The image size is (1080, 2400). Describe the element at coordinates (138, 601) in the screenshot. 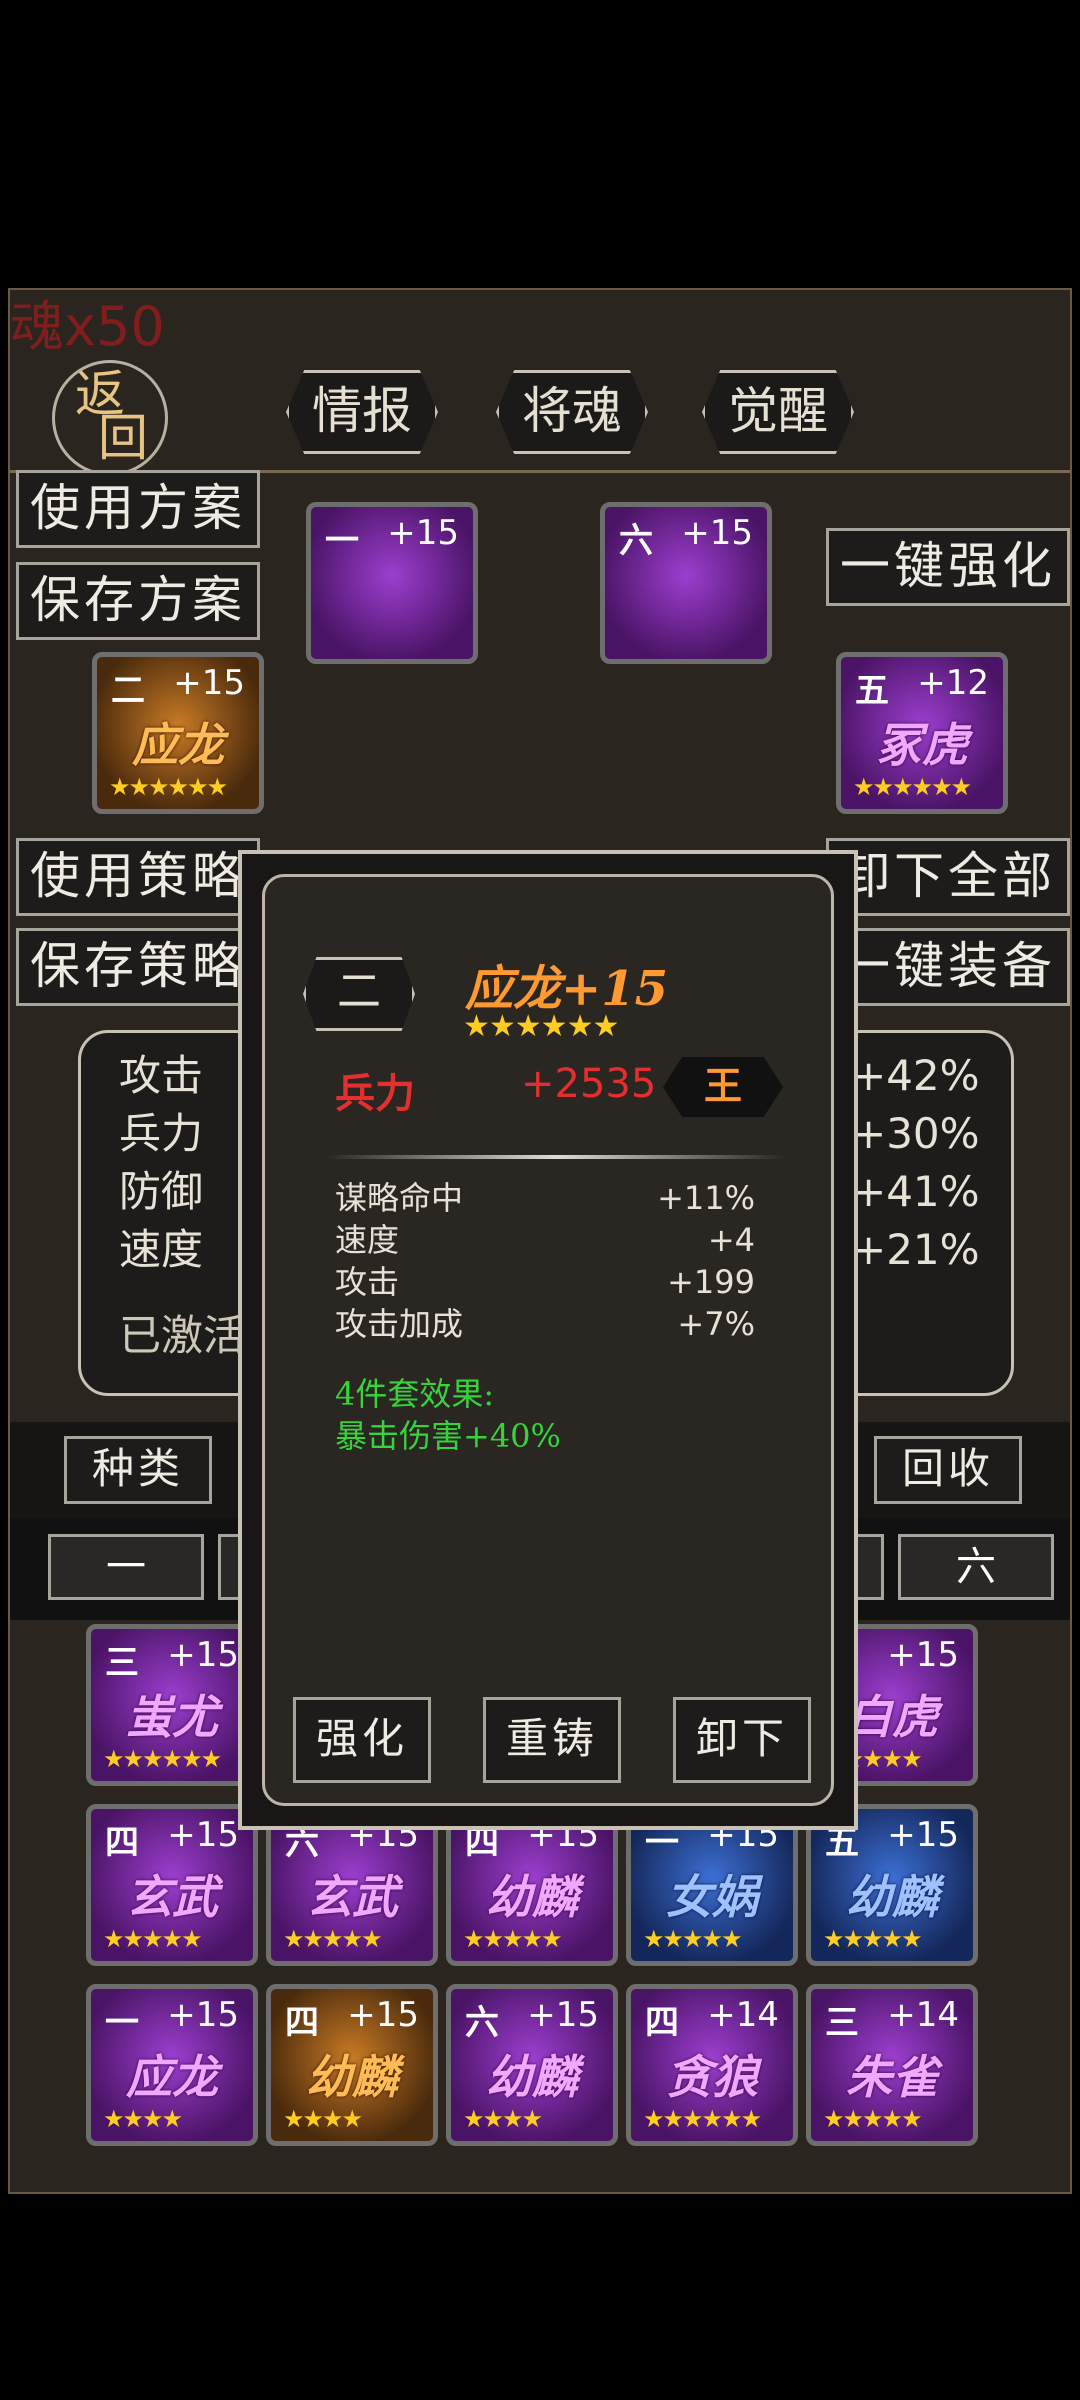

I see `save-plan-button: 保存方案` at that location.